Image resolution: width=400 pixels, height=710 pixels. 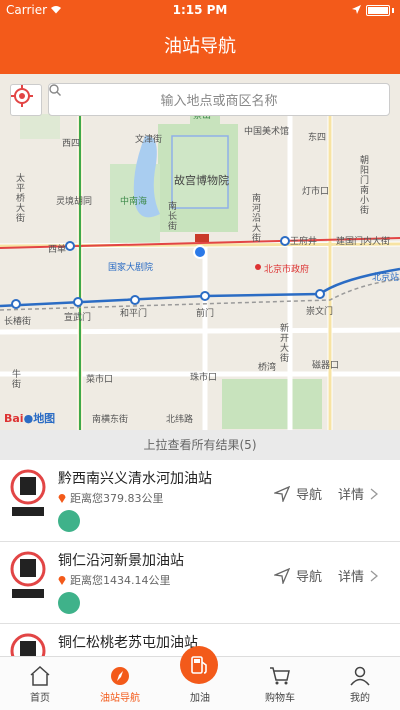 I want to click on tab-nav: 油站导航, so click(x=120, y=683).